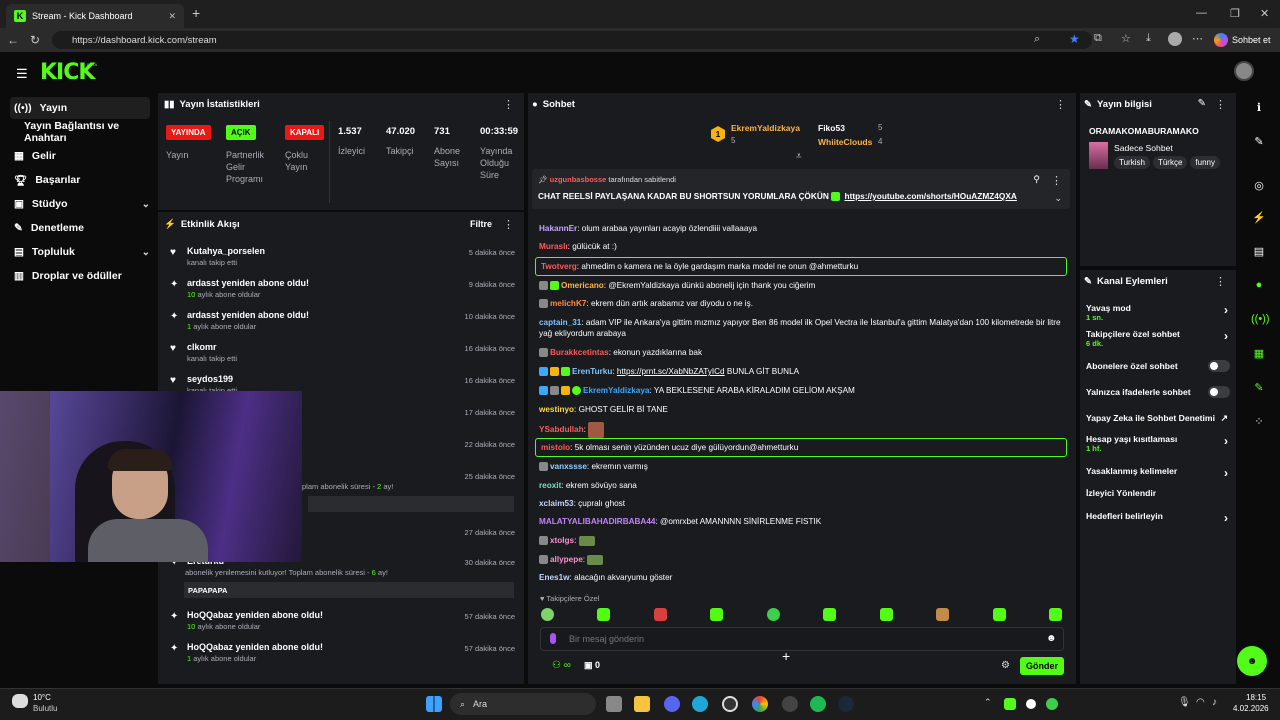 This screenshot has height=720, width=1280. What do you see at coordinates (1157, 418) in the screenshot?
I see `action-ai-moderation: Yapay Zeka ile Sohbet Denetimi ↗` at bounding box center [1157, 418].